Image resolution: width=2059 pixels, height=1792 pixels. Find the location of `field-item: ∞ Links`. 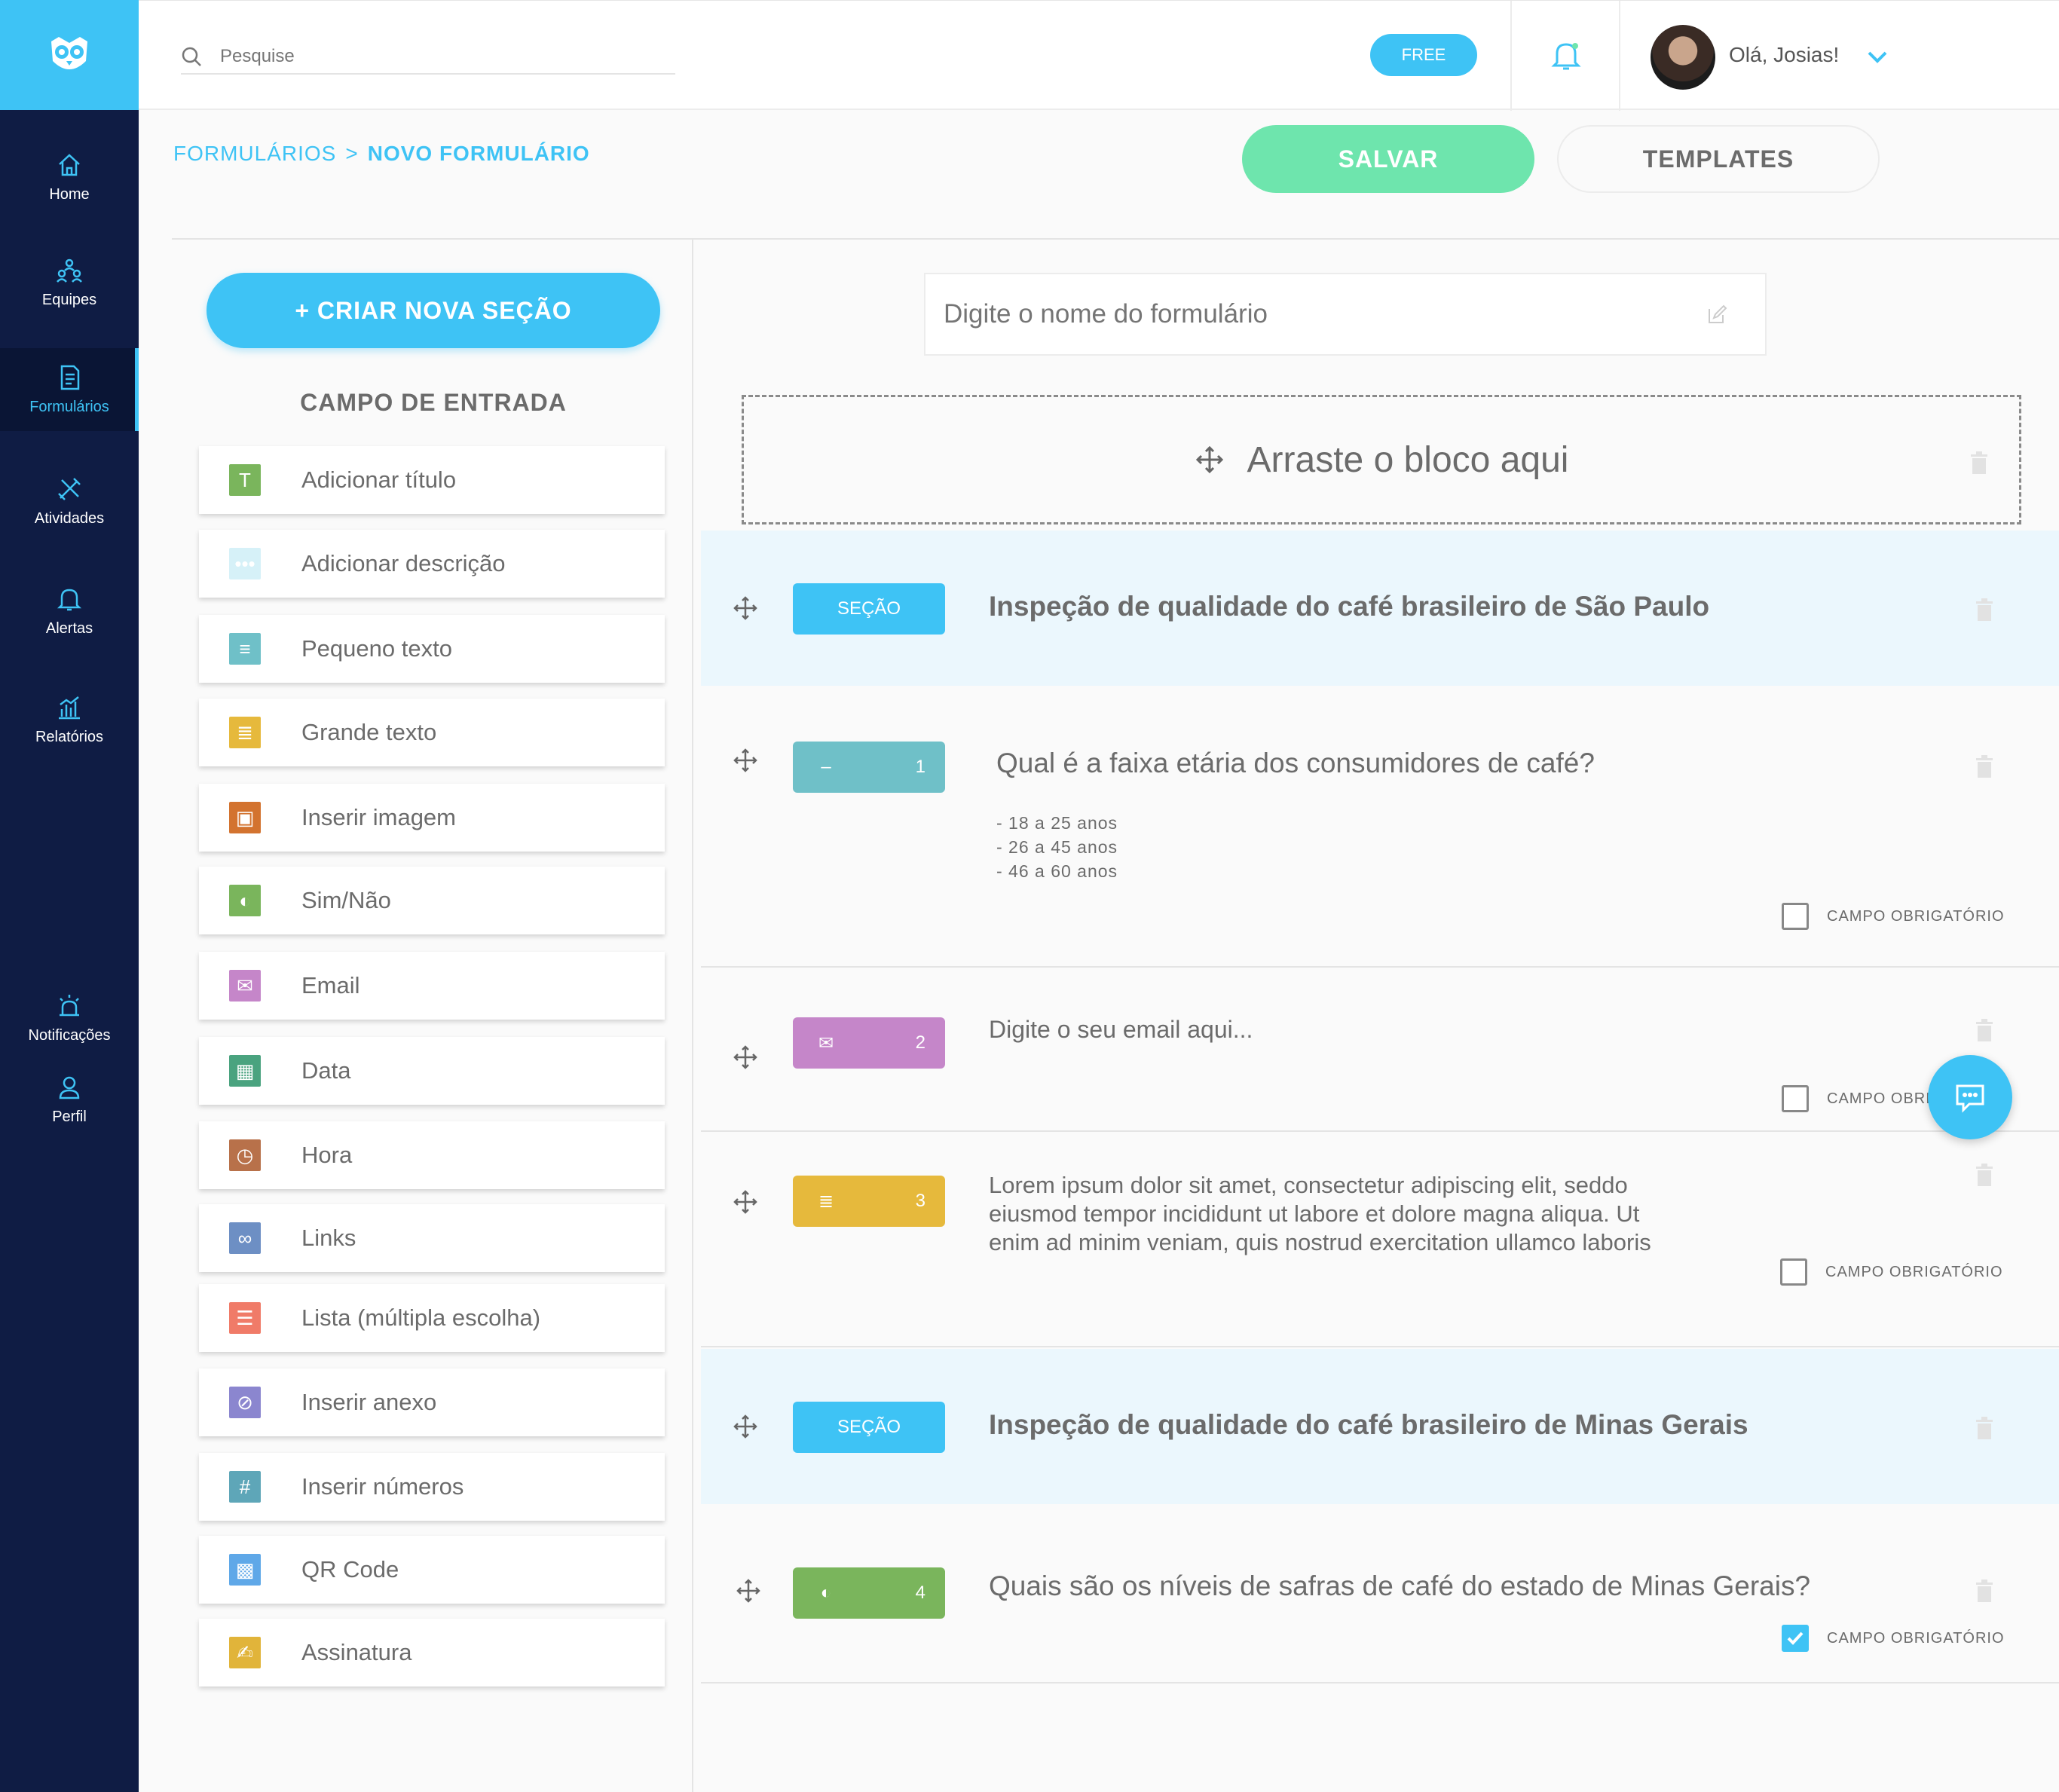

field-item: ∞ Links is located at coordinates (432, 1238).